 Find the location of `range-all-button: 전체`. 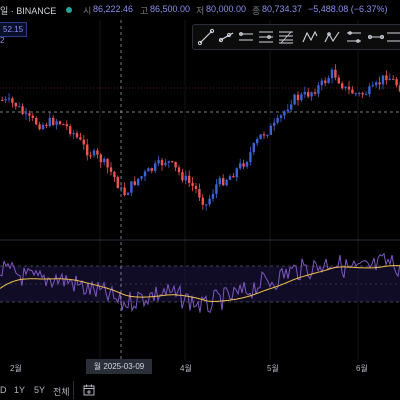

range-all-button: 전체 is located at coordinates (61, 391).